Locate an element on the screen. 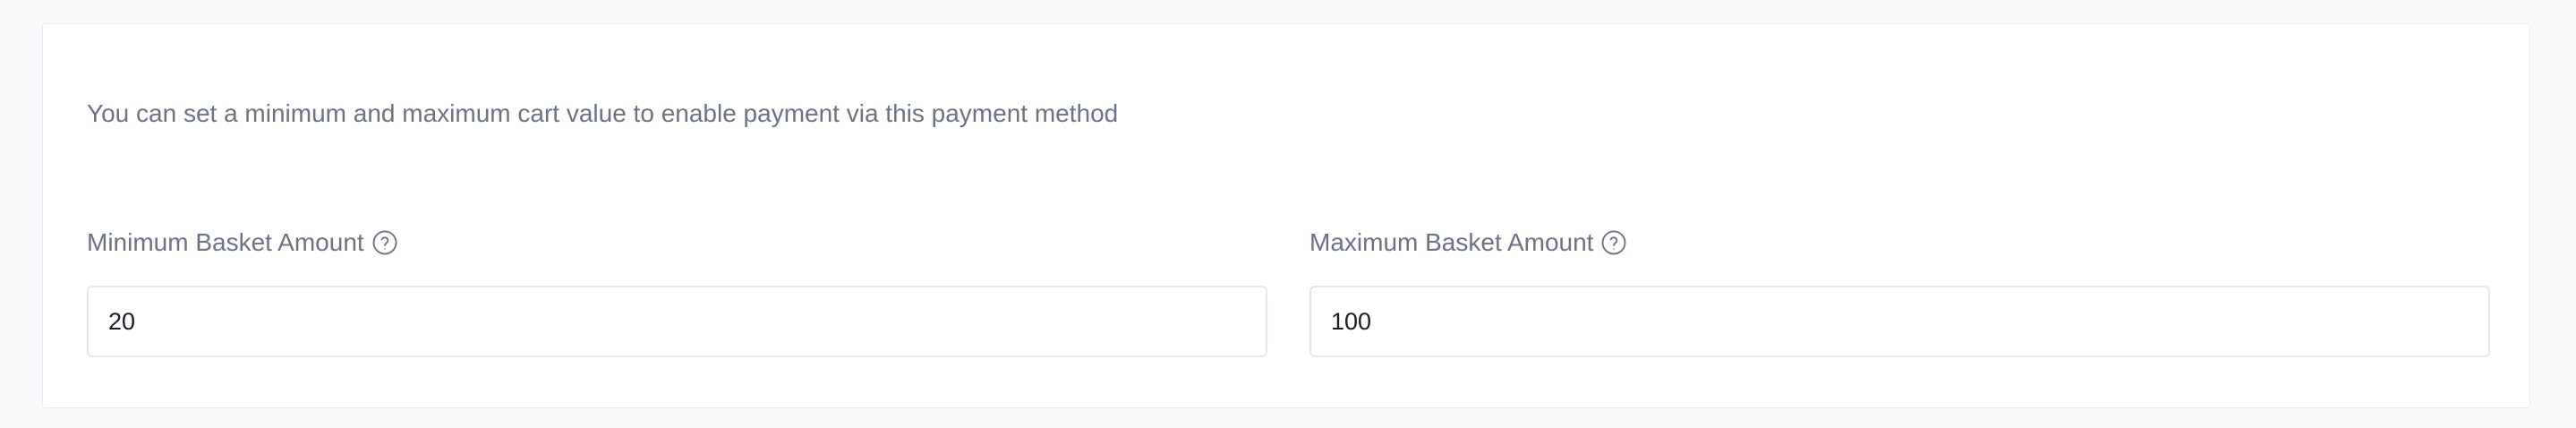 This screenshot has height=428, width=2576. max-basket-input is located at coordinates (1899, 322).